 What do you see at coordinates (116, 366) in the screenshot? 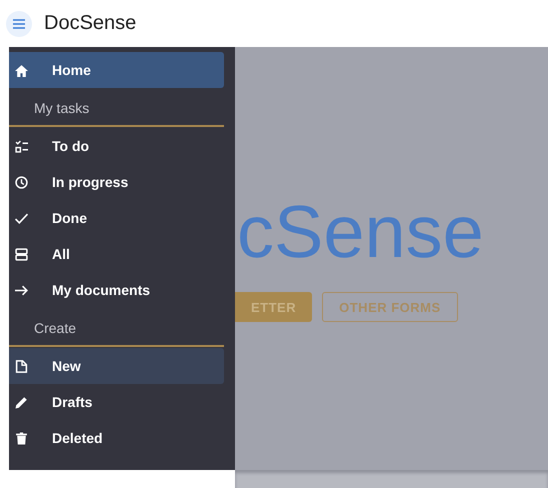
I see `nav-item: New` at bounding box center [116, 366].